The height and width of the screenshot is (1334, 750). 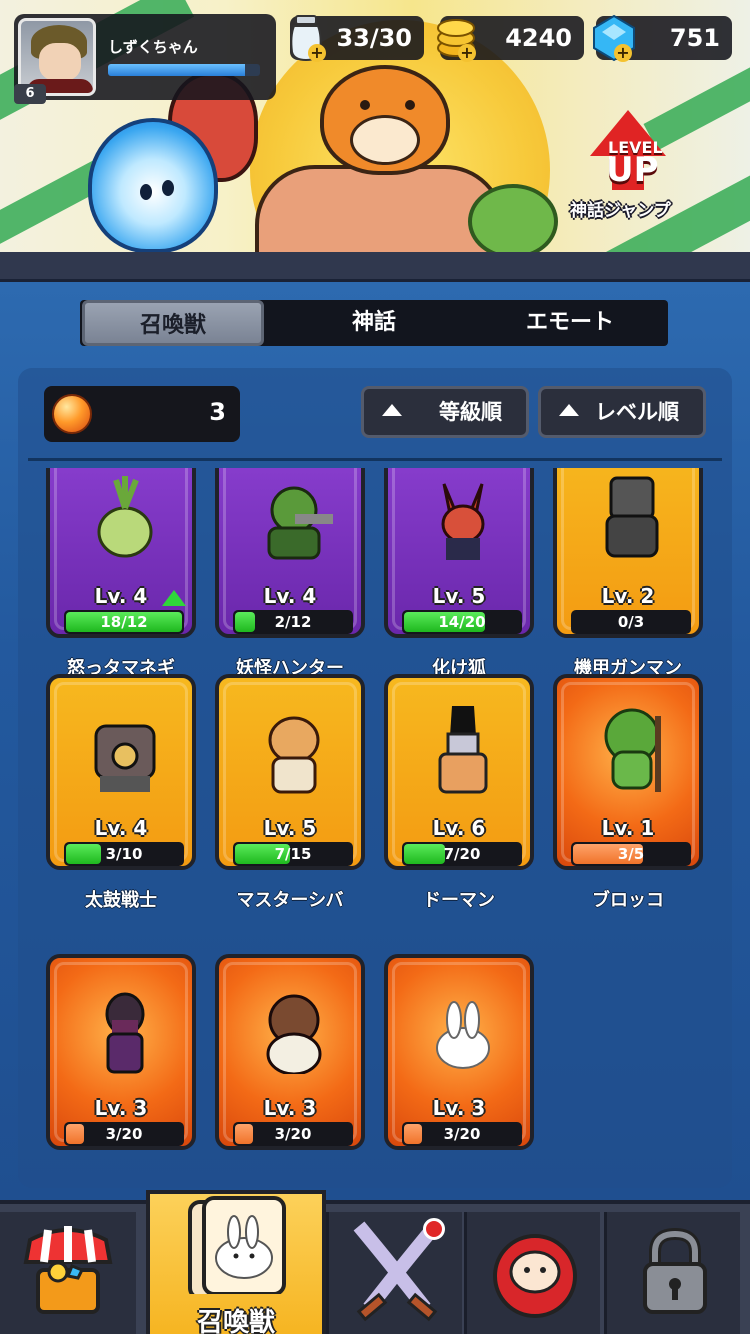 What do you see at coordinates (675, 1270) in the screenshot?
I see `padlock-icon` at bounding box center [675, 1270].